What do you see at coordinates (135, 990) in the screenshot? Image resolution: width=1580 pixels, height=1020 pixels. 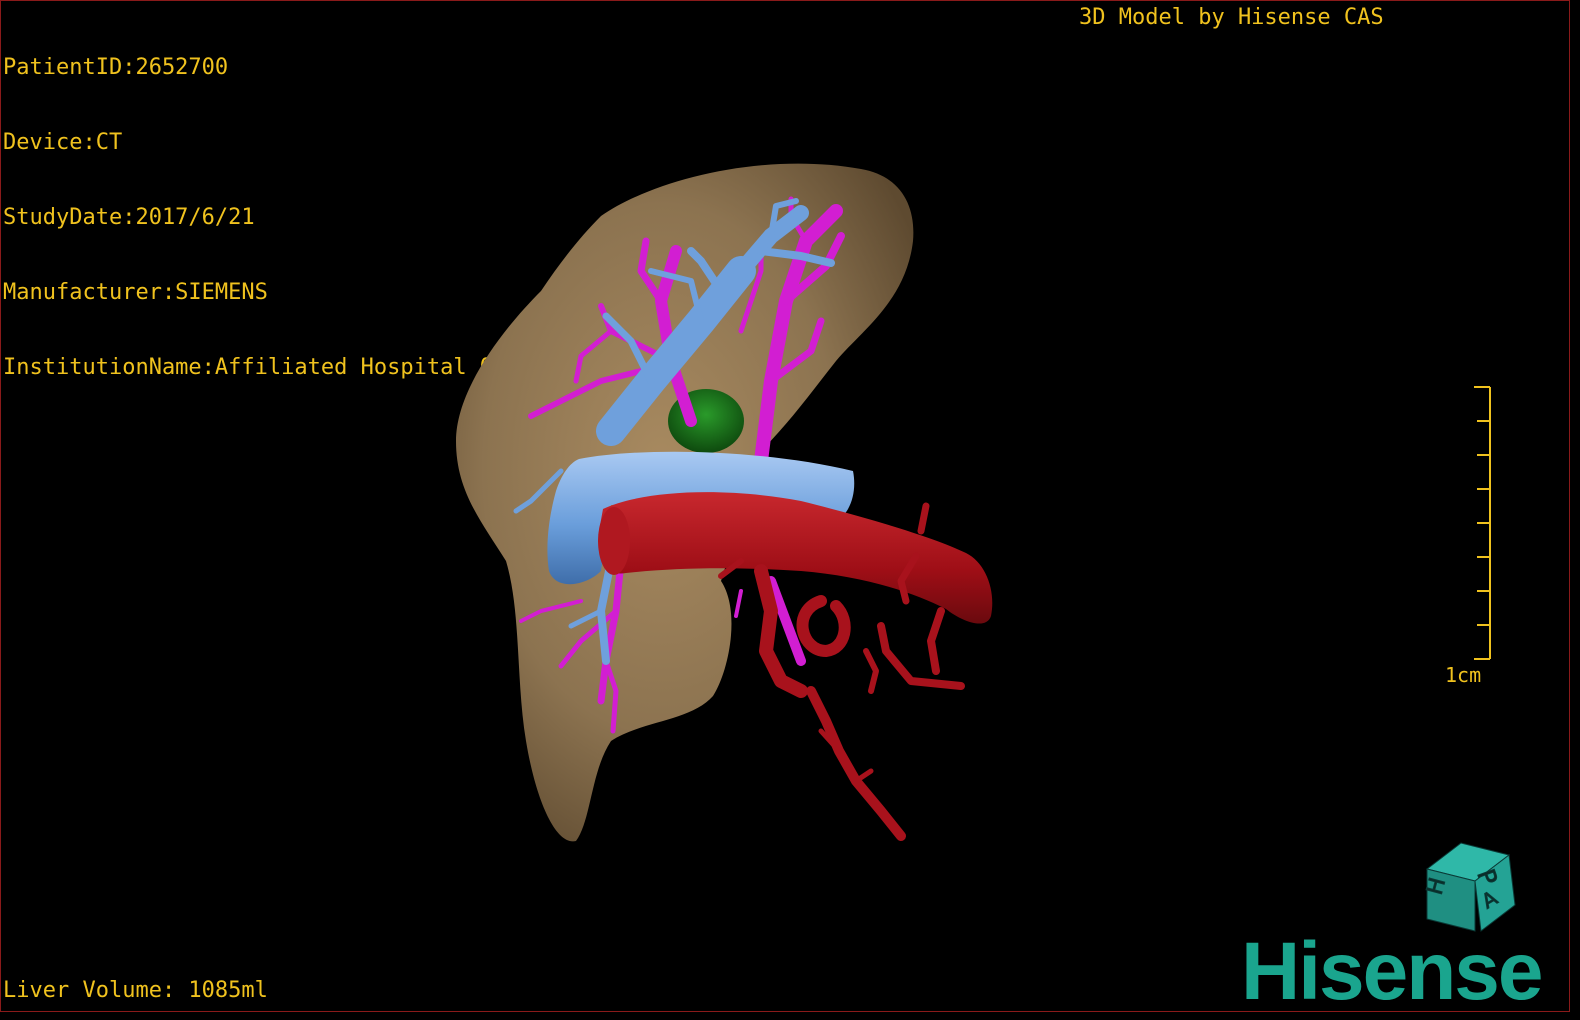 I see `liver-volume-text: Liver Volume: 1085ml` at bounding box center [135, 990].